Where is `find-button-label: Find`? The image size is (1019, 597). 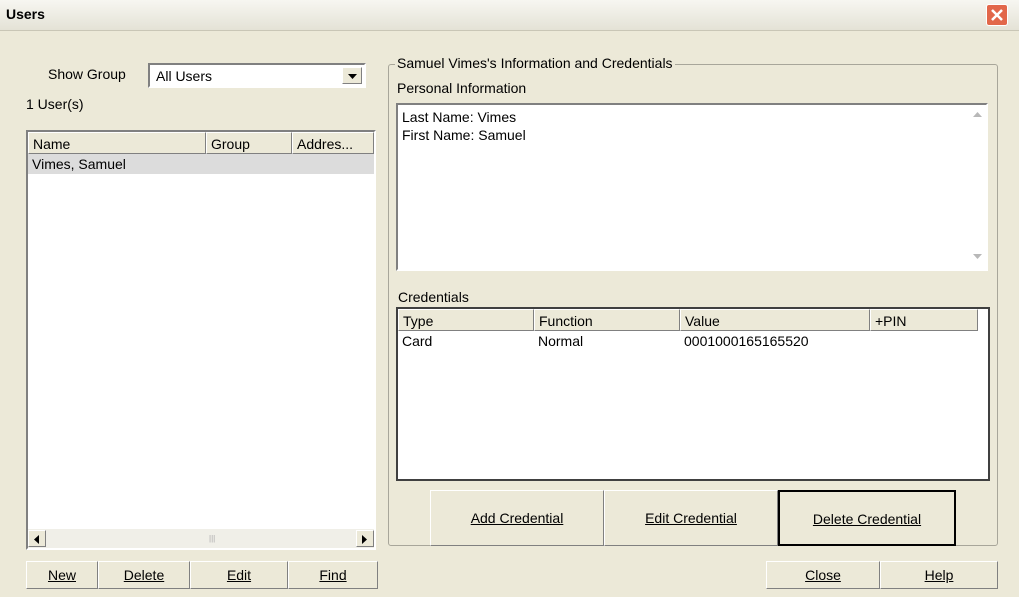 find-button-label: Find is located at coordinates (333, 575).